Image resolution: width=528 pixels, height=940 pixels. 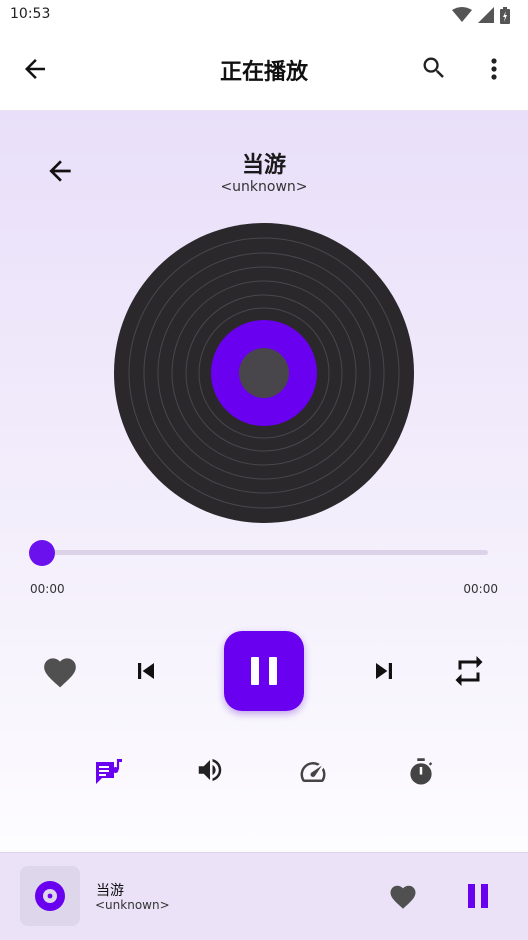 What do you see at coordinates (494, 69) in the screenshot?
I see `more-vert-icon` at bounding box center [494, 69].